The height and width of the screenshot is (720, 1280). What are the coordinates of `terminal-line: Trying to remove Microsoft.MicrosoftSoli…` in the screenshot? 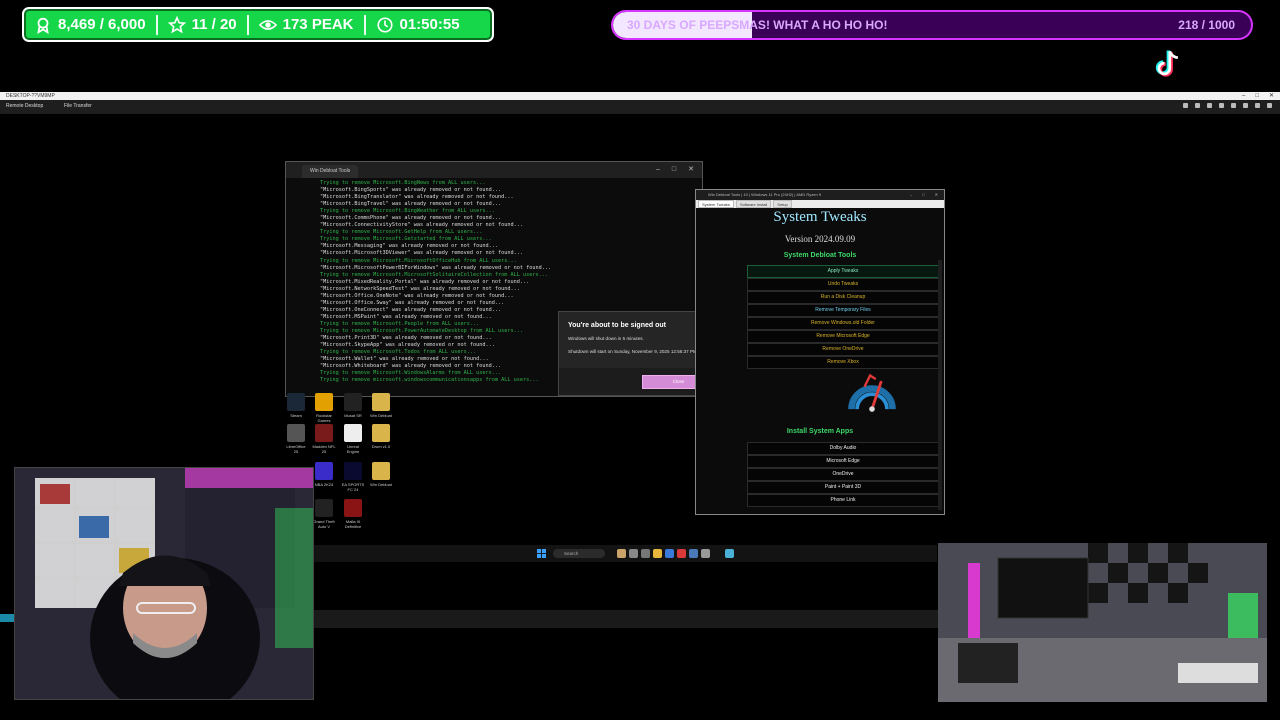 It's located at (494, 275).